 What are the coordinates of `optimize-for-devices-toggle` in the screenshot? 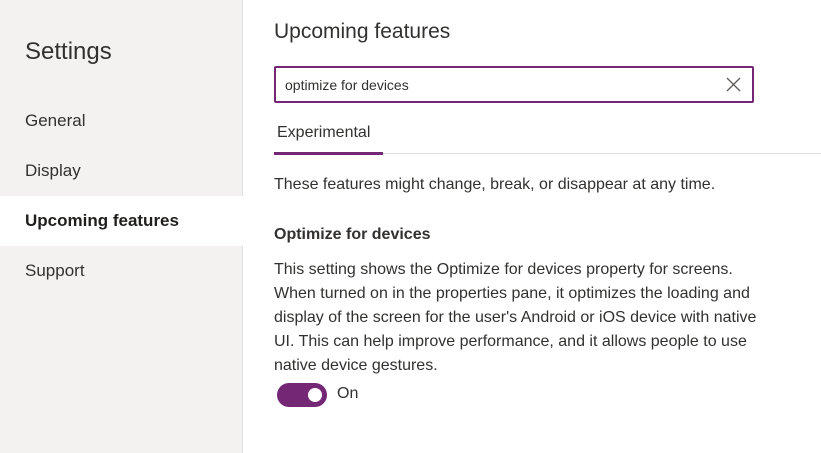 It's located at (302, 395).